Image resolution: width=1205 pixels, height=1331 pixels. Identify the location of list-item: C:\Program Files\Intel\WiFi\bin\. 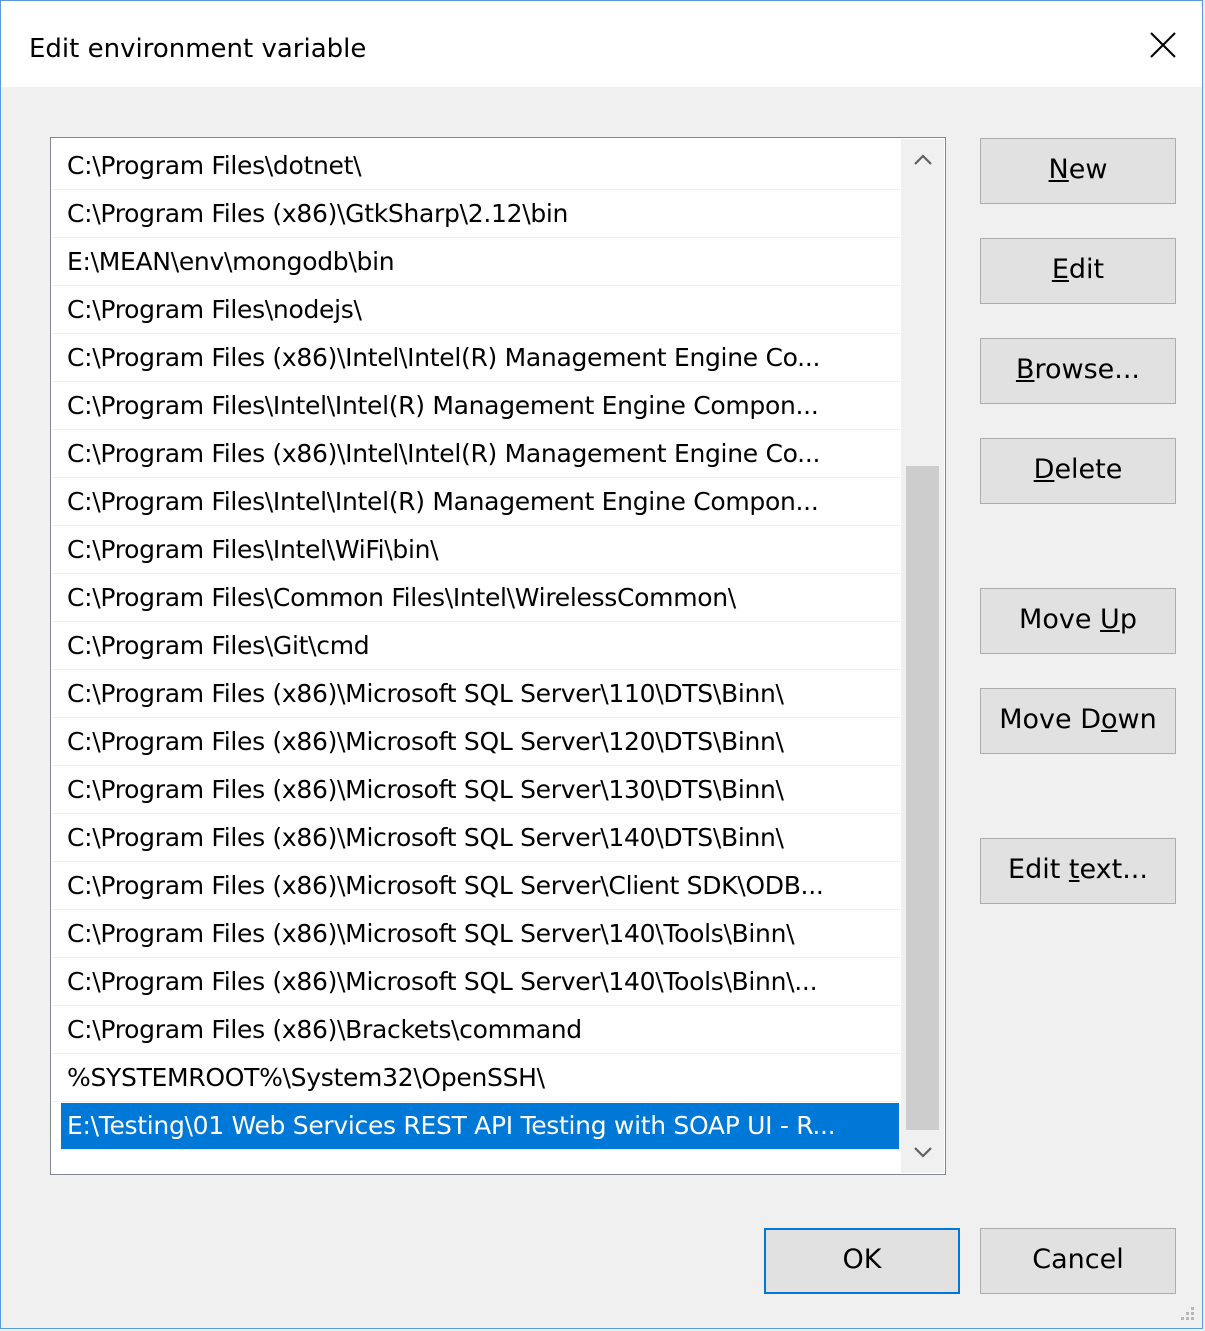
(476, 550).